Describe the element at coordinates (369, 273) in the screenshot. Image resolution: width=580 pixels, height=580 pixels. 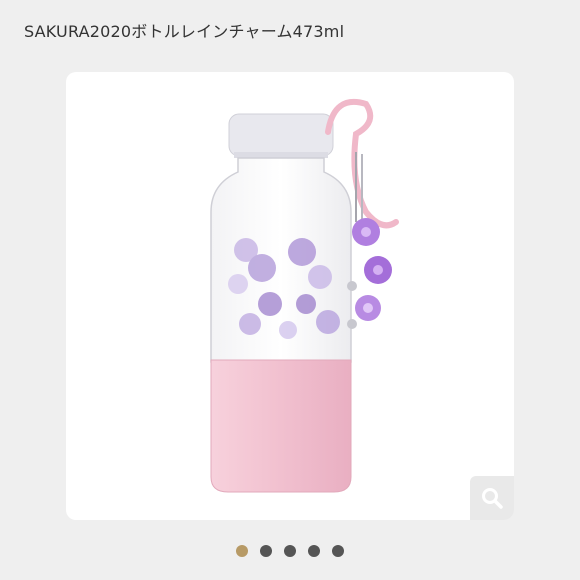
I see `charm-flowers` at that location.